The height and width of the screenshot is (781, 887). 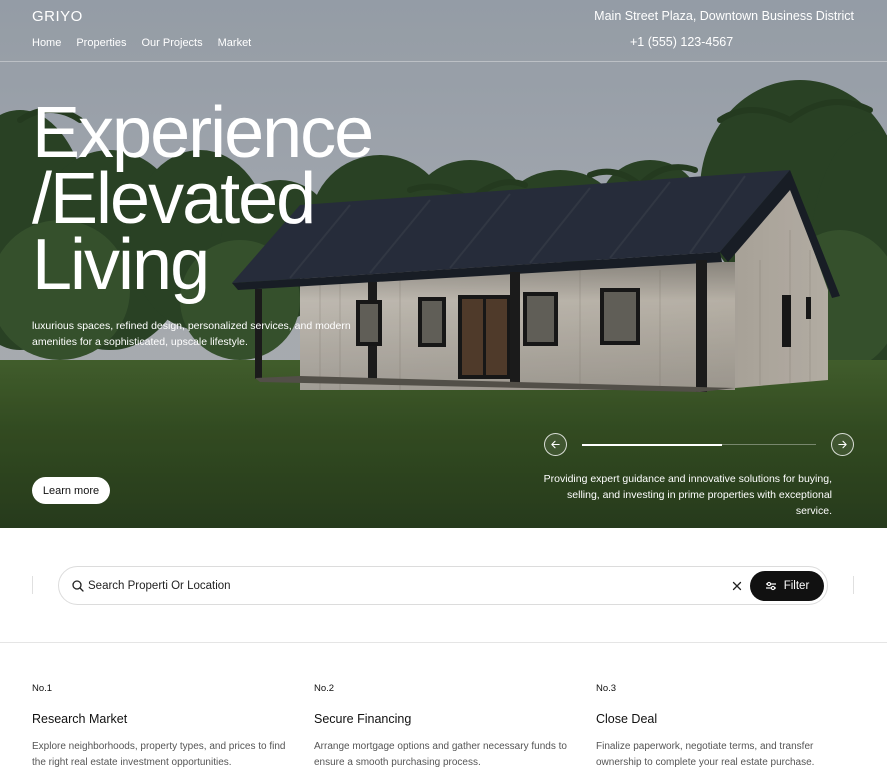 I want to click on main-nav: Home Properties Our Projects Market, so click(x=141, y=43).